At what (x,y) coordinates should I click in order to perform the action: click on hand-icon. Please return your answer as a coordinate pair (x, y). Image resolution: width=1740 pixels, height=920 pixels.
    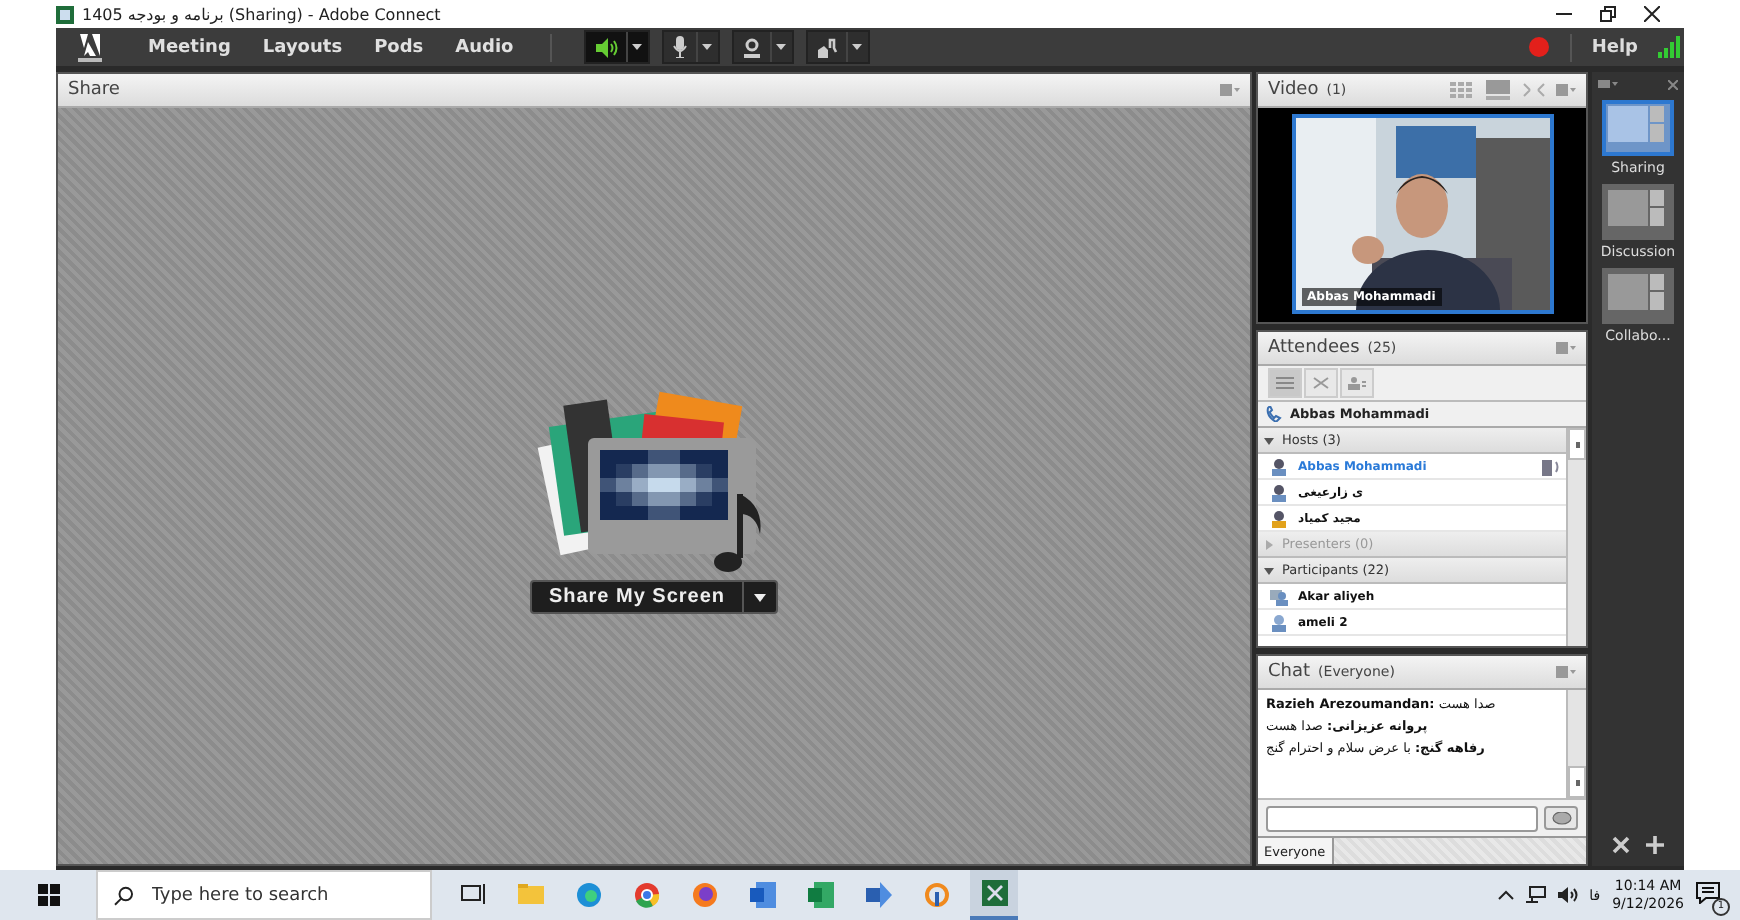
    Looking at the image, I should click on (826, 47).